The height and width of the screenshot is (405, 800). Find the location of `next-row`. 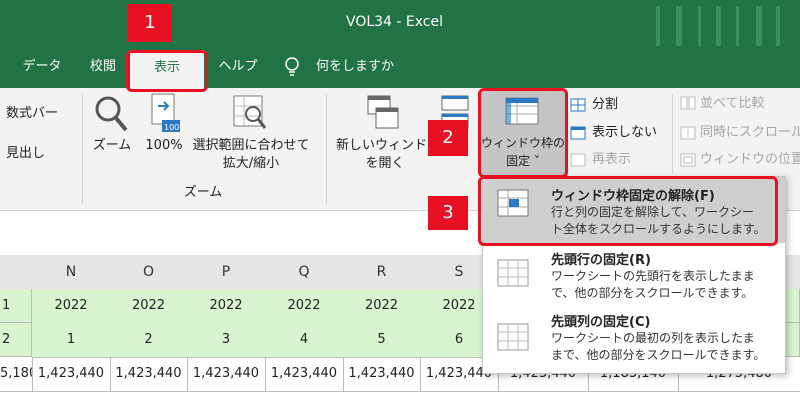

next-row is located at coordinates (400, 398).